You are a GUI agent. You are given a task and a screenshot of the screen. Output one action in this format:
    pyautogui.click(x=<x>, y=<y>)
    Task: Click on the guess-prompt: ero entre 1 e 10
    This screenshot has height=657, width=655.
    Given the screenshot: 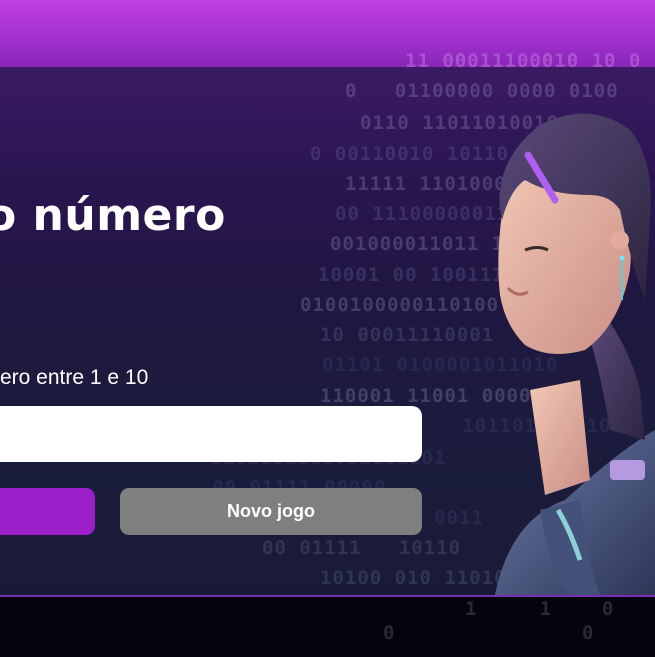 What is the action you would take?
    pyautogui.click(x=74, y=378)
    